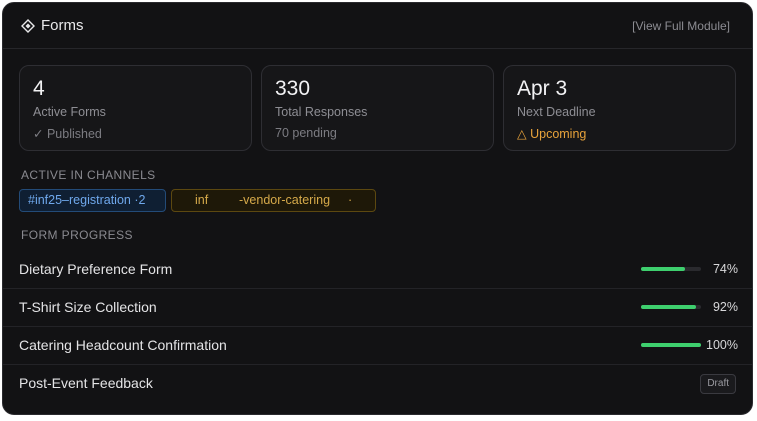 This screenshot has width=757, height=421. Describe the element at coordinates (77, 235) in the screenshot. I see `progress-heading: FORM PROGRESS` at that location.